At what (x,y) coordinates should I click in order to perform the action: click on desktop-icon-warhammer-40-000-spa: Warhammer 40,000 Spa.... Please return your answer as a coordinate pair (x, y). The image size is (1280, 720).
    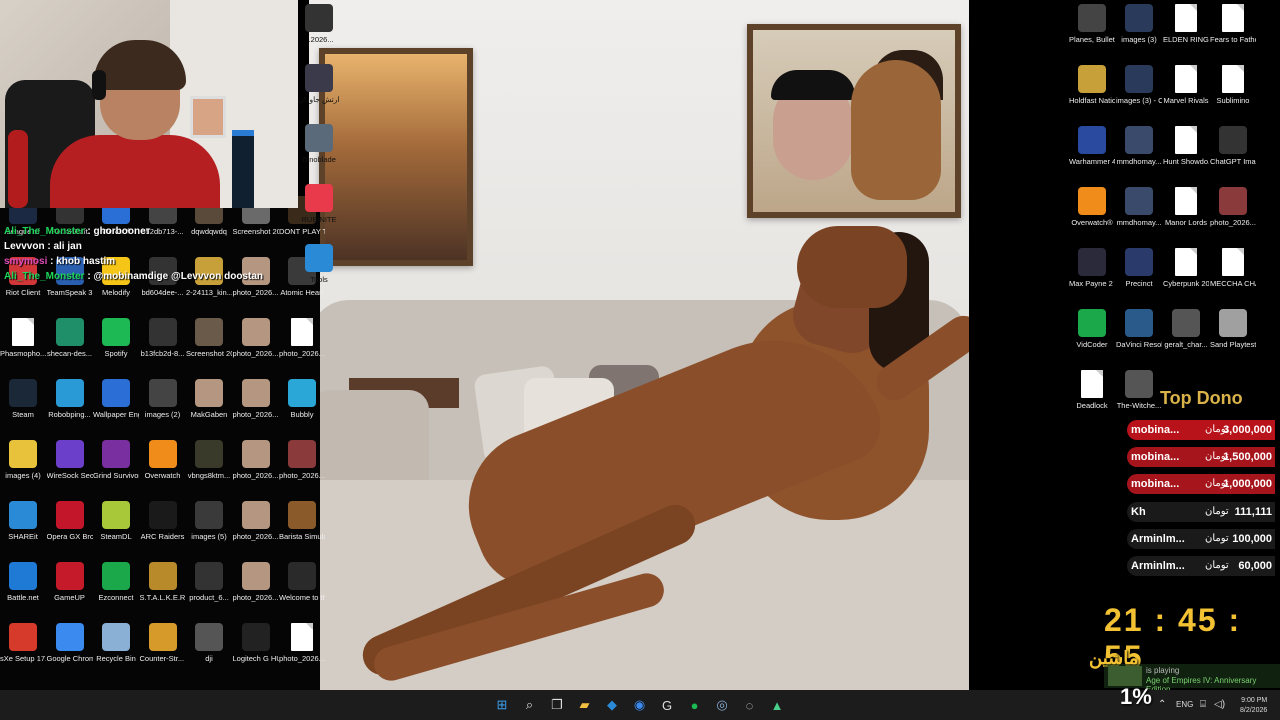
    Looking at the image, I should click on (1092, 146).